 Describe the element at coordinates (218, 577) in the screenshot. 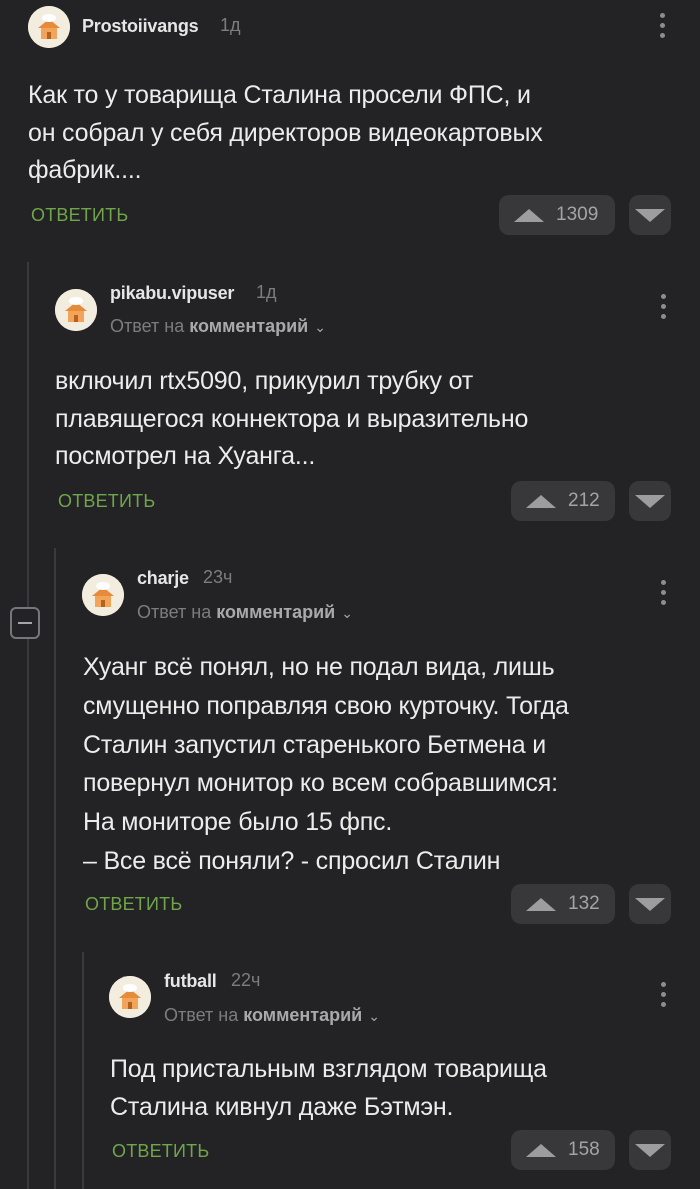

I see `timestamp: 23ч` at that location.